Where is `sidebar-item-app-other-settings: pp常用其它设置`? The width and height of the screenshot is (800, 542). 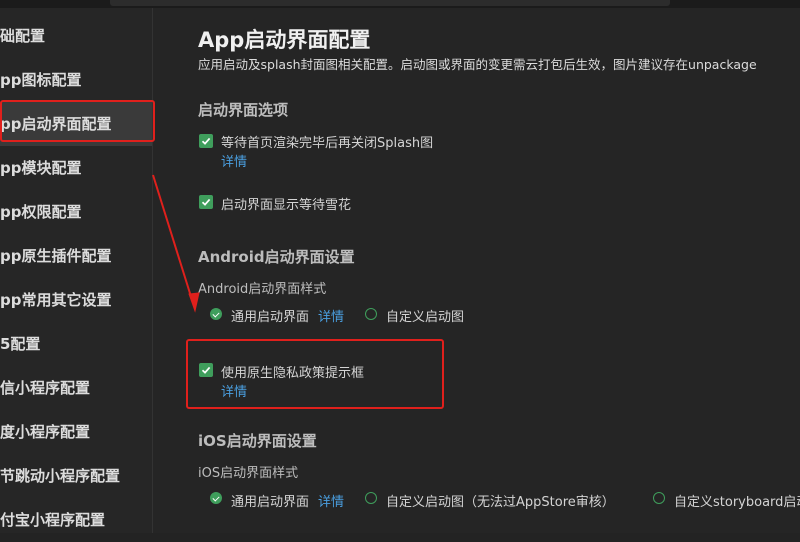
sidebar-item-app-other-settings: pp常用其它设置 is located at coordinates (76, 300).